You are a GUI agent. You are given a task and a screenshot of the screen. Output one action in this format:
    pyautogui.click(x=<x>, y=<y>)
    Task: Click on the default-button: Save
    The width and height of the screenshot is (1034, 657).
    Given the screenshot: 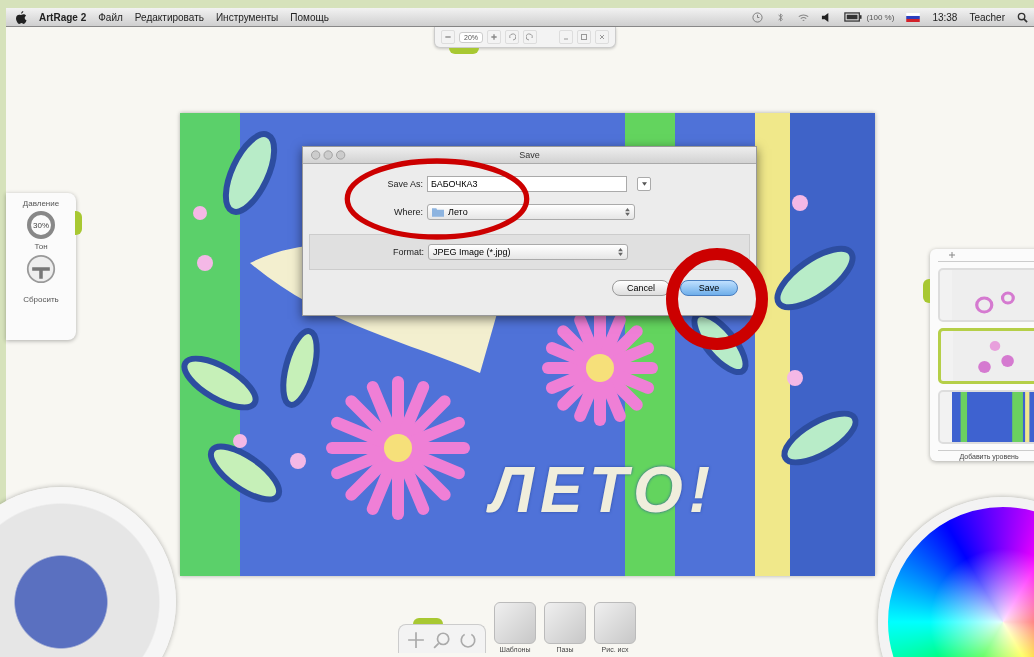 What is the action you would take?
    pyautogui.click(x=709, y=288)
    